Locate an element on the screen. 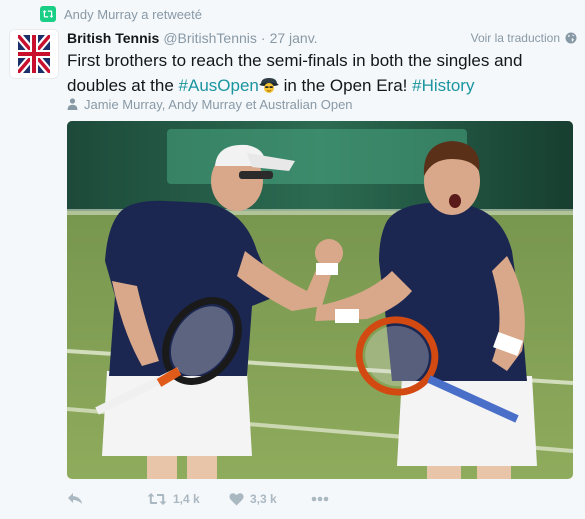  like-button: 3,3 k is located at coordinates (270, 499).